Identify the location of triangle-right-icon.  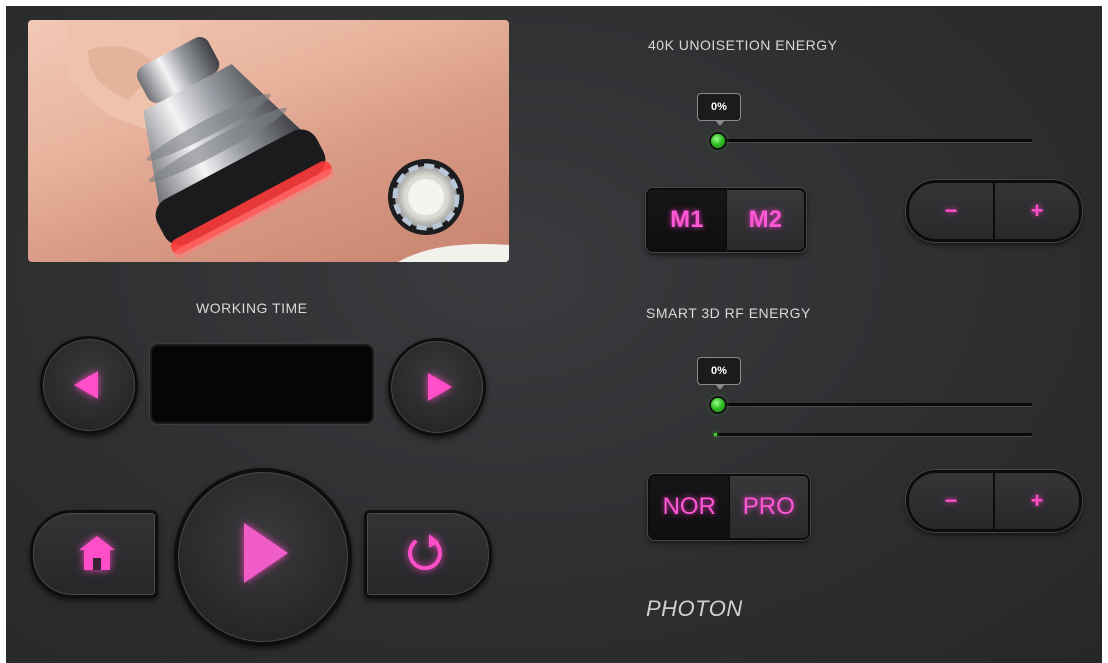
(440, 387).